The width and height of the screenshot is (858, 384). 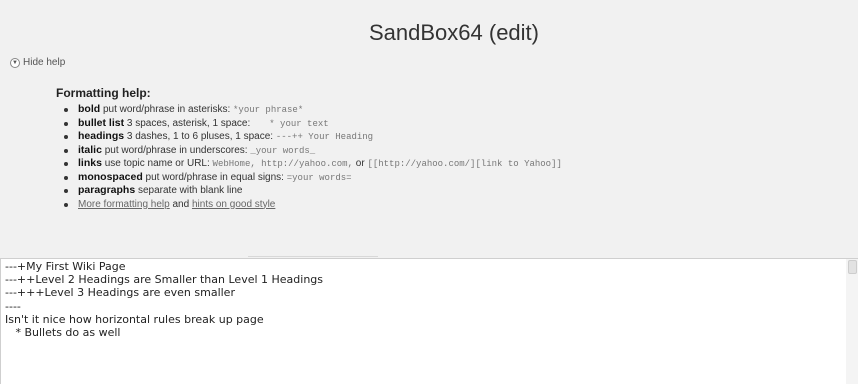 I want to click on help-code: [[http://yahoo.com/][link to Yahoo]], so click(x=464, y=164).